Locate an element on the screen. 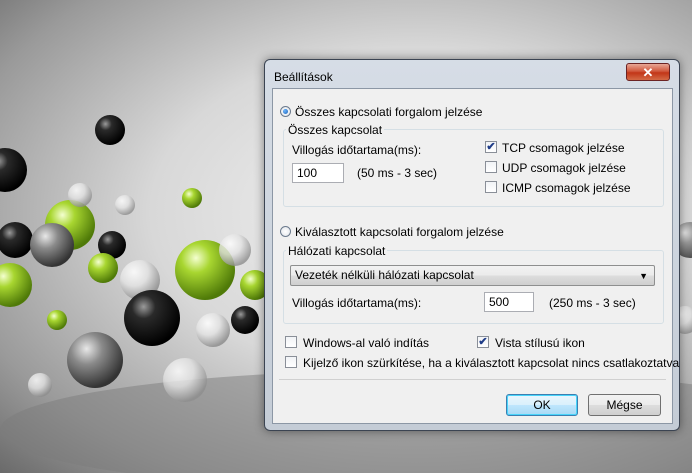  tcp-checkbox: ✔ is located at coordinates (491, 147).